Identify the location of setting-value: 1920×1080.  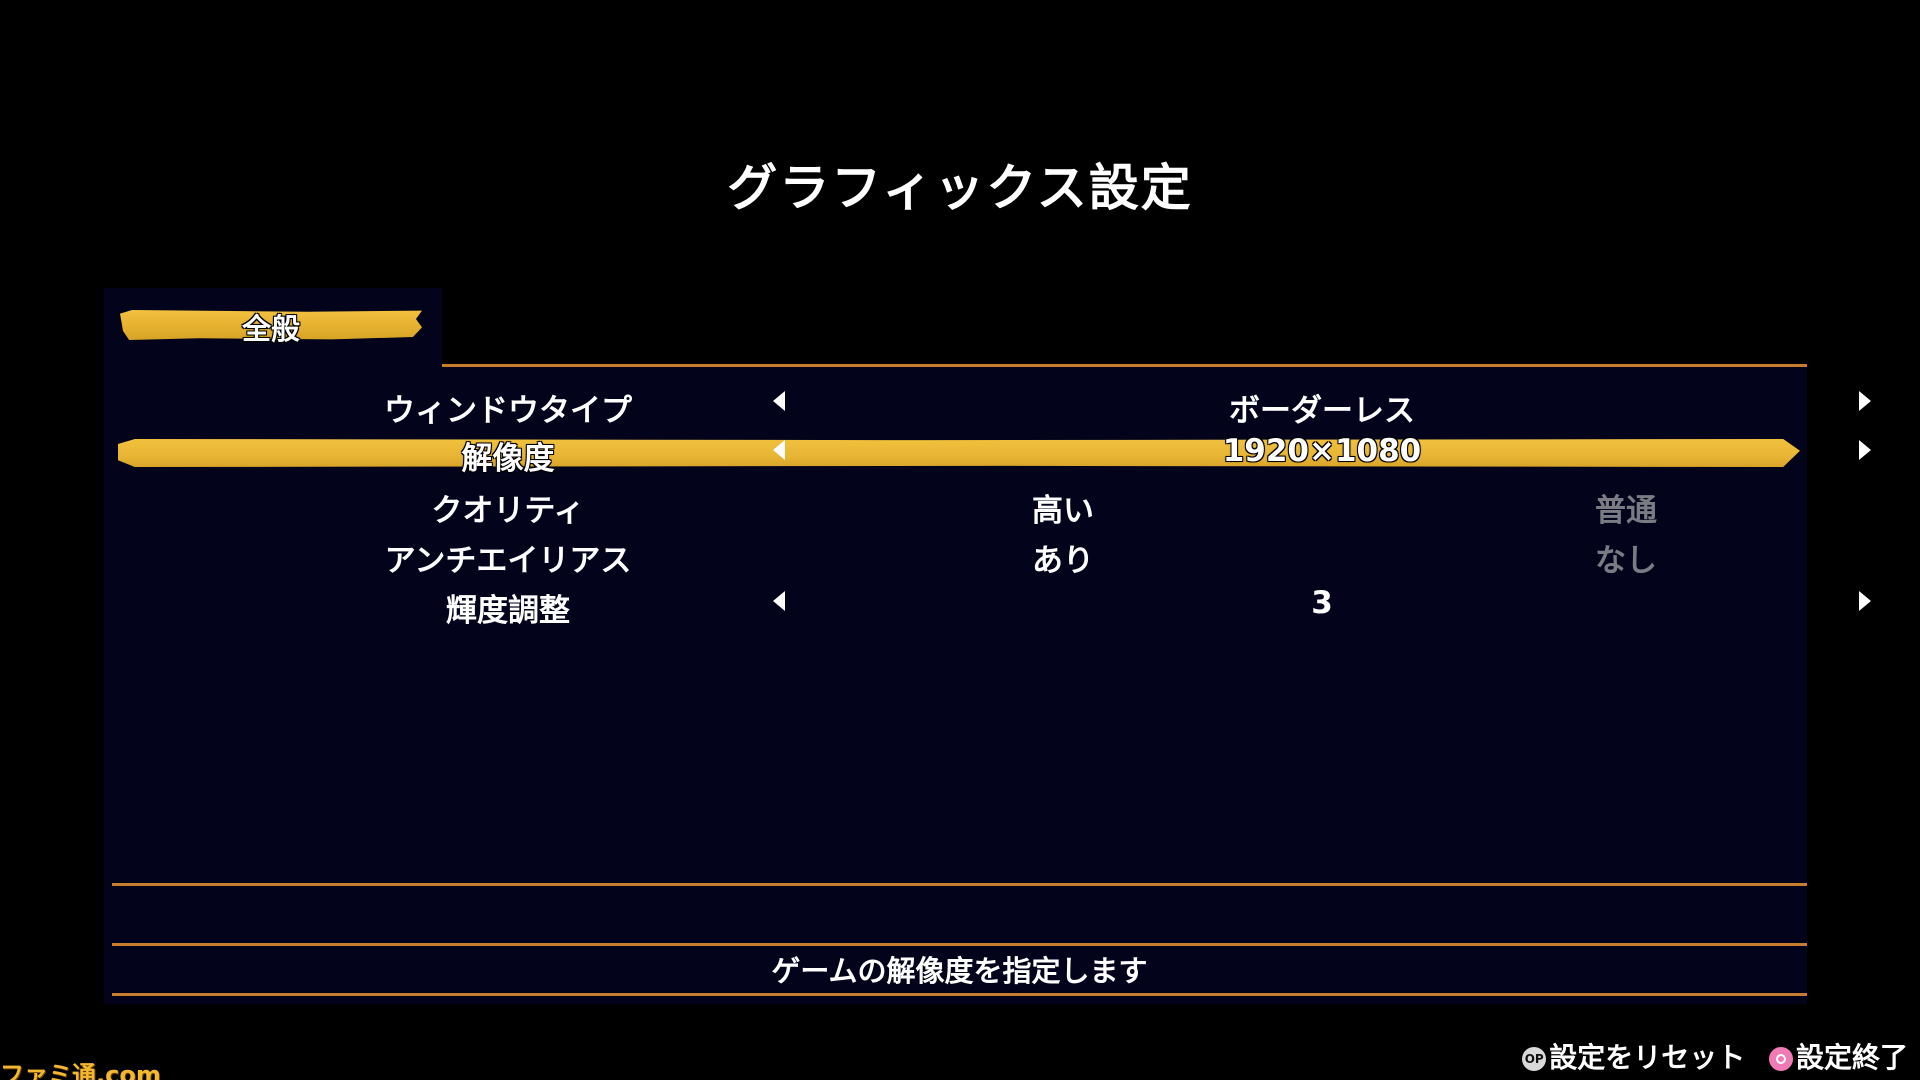
(1322, 451).